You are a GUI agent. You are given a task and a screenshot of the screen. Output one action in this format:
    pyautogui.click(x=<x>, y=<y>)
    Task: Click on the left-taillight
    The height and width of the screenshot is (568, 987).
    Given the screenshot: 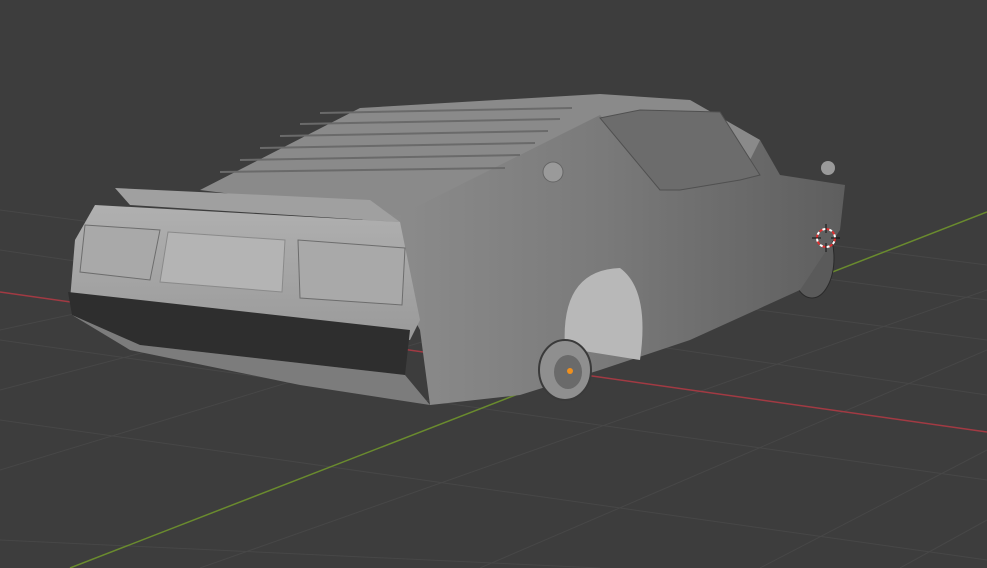 What is the action you would take?
    pyautogui.click(x=120, y=252)
    